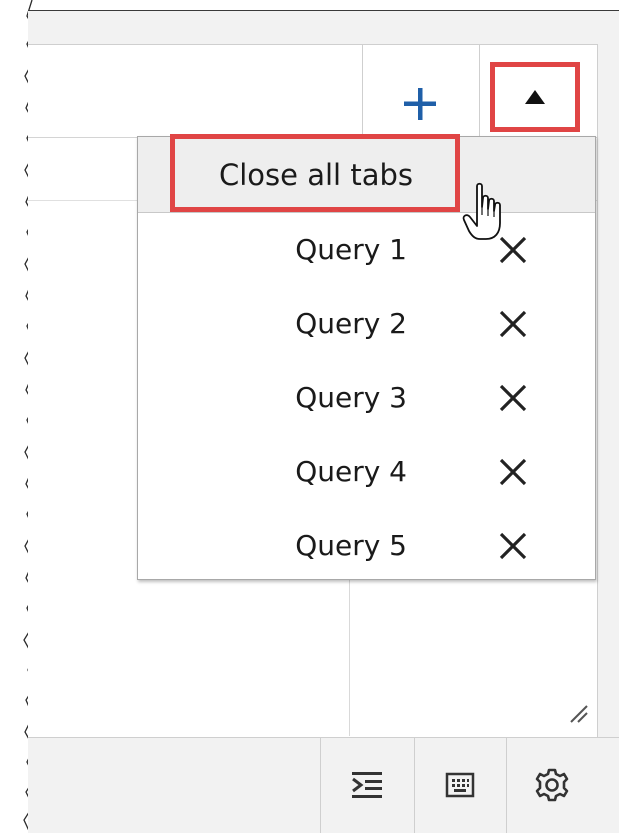 This screenshot has width=619, height=833. Describe the element at coordinates (351, 397) in the screenshot. I see `tab-list-item-label: Query 3` at that location.